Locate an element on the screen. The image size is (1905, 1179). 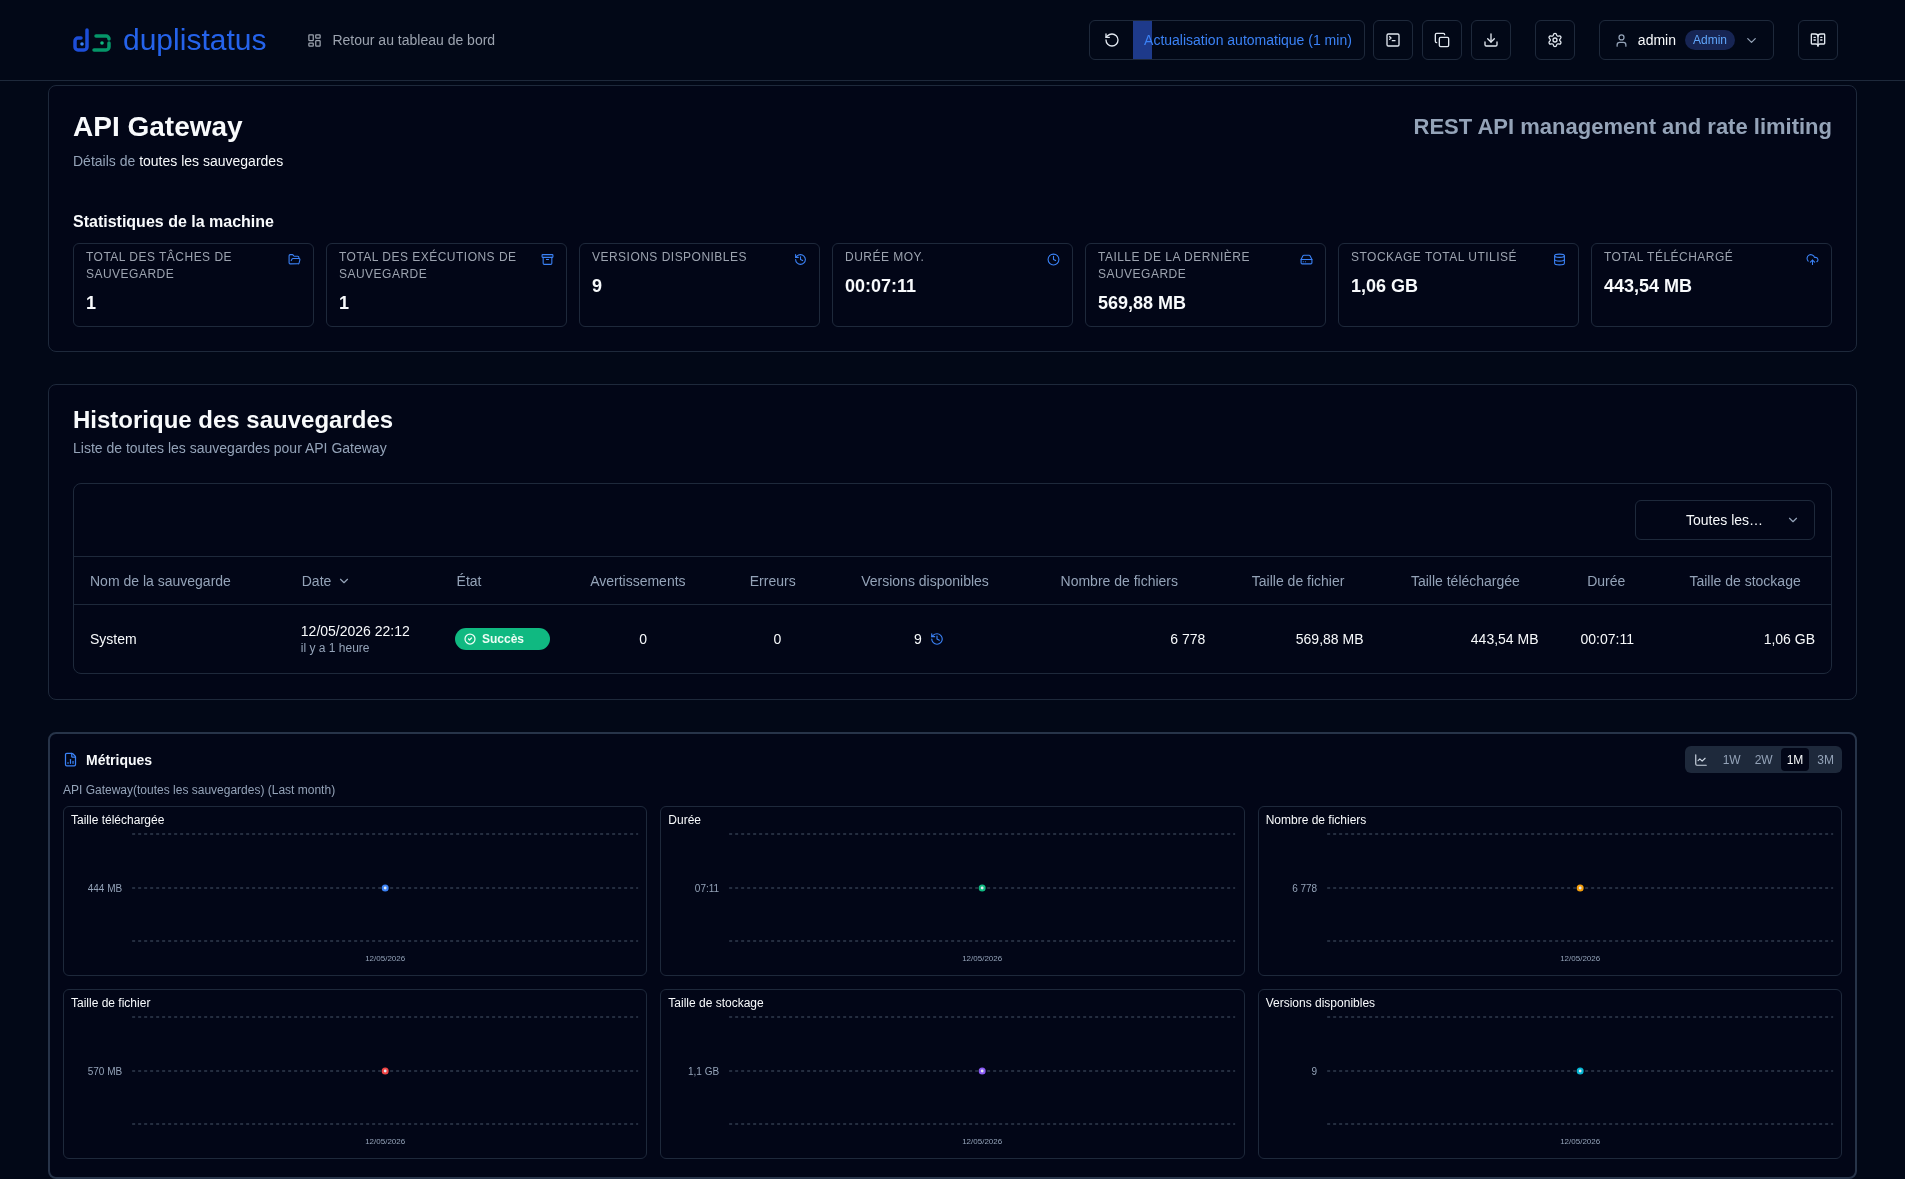
terminal-button is located at coordinates (1392, 40).